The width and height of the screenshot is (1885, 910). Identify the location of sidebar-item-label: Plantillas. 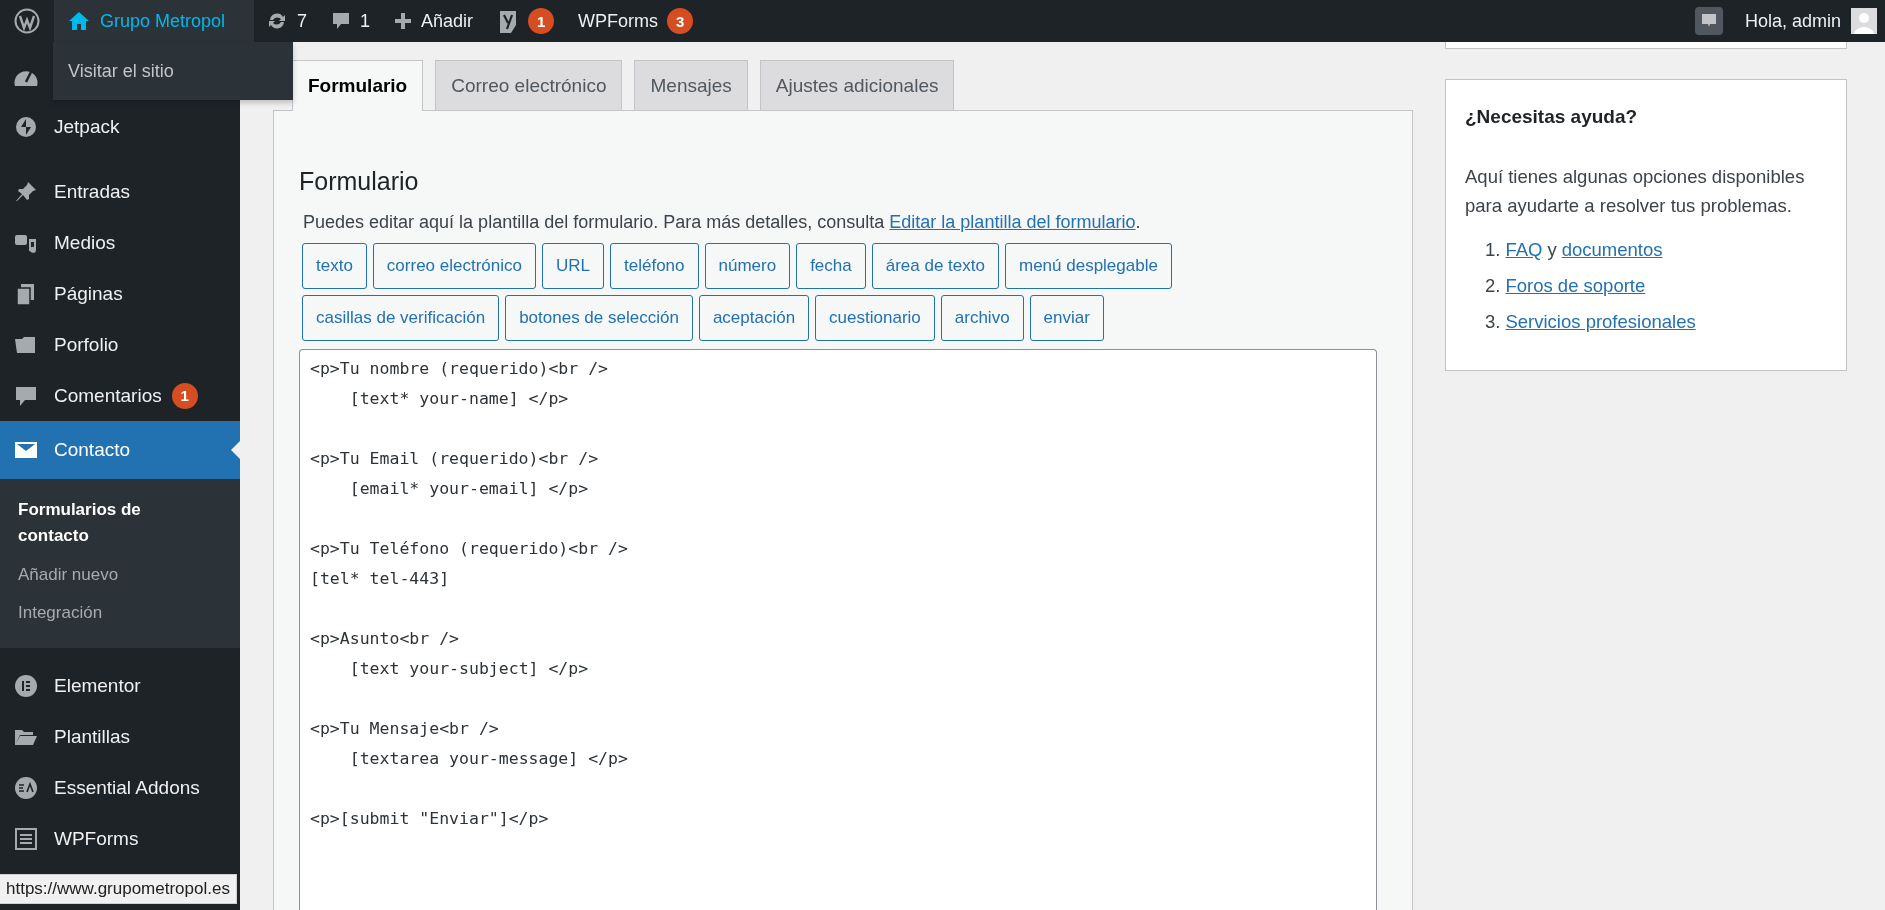
(92, 736).